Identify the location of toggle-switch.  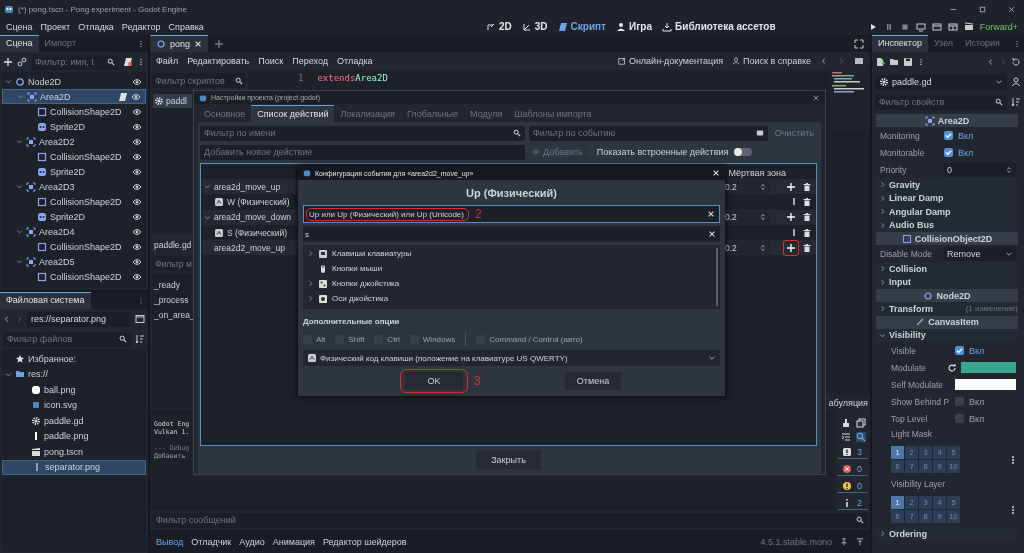
(743, 152).